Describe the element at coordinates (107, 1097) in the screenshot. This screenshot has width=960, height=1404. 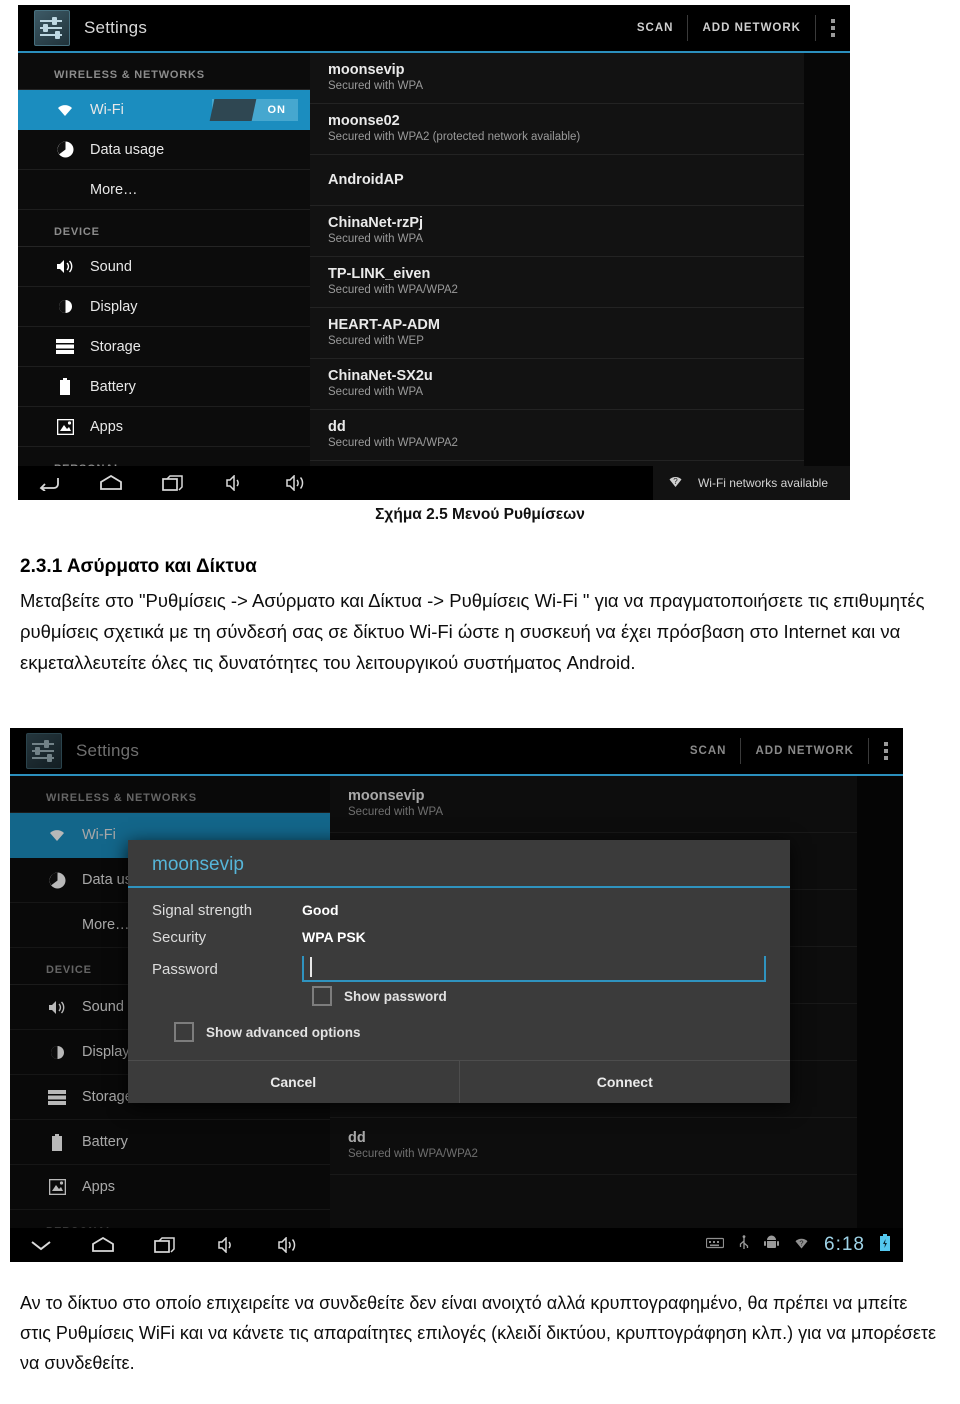
I see `sidebar-item-label: Storage` at that location.